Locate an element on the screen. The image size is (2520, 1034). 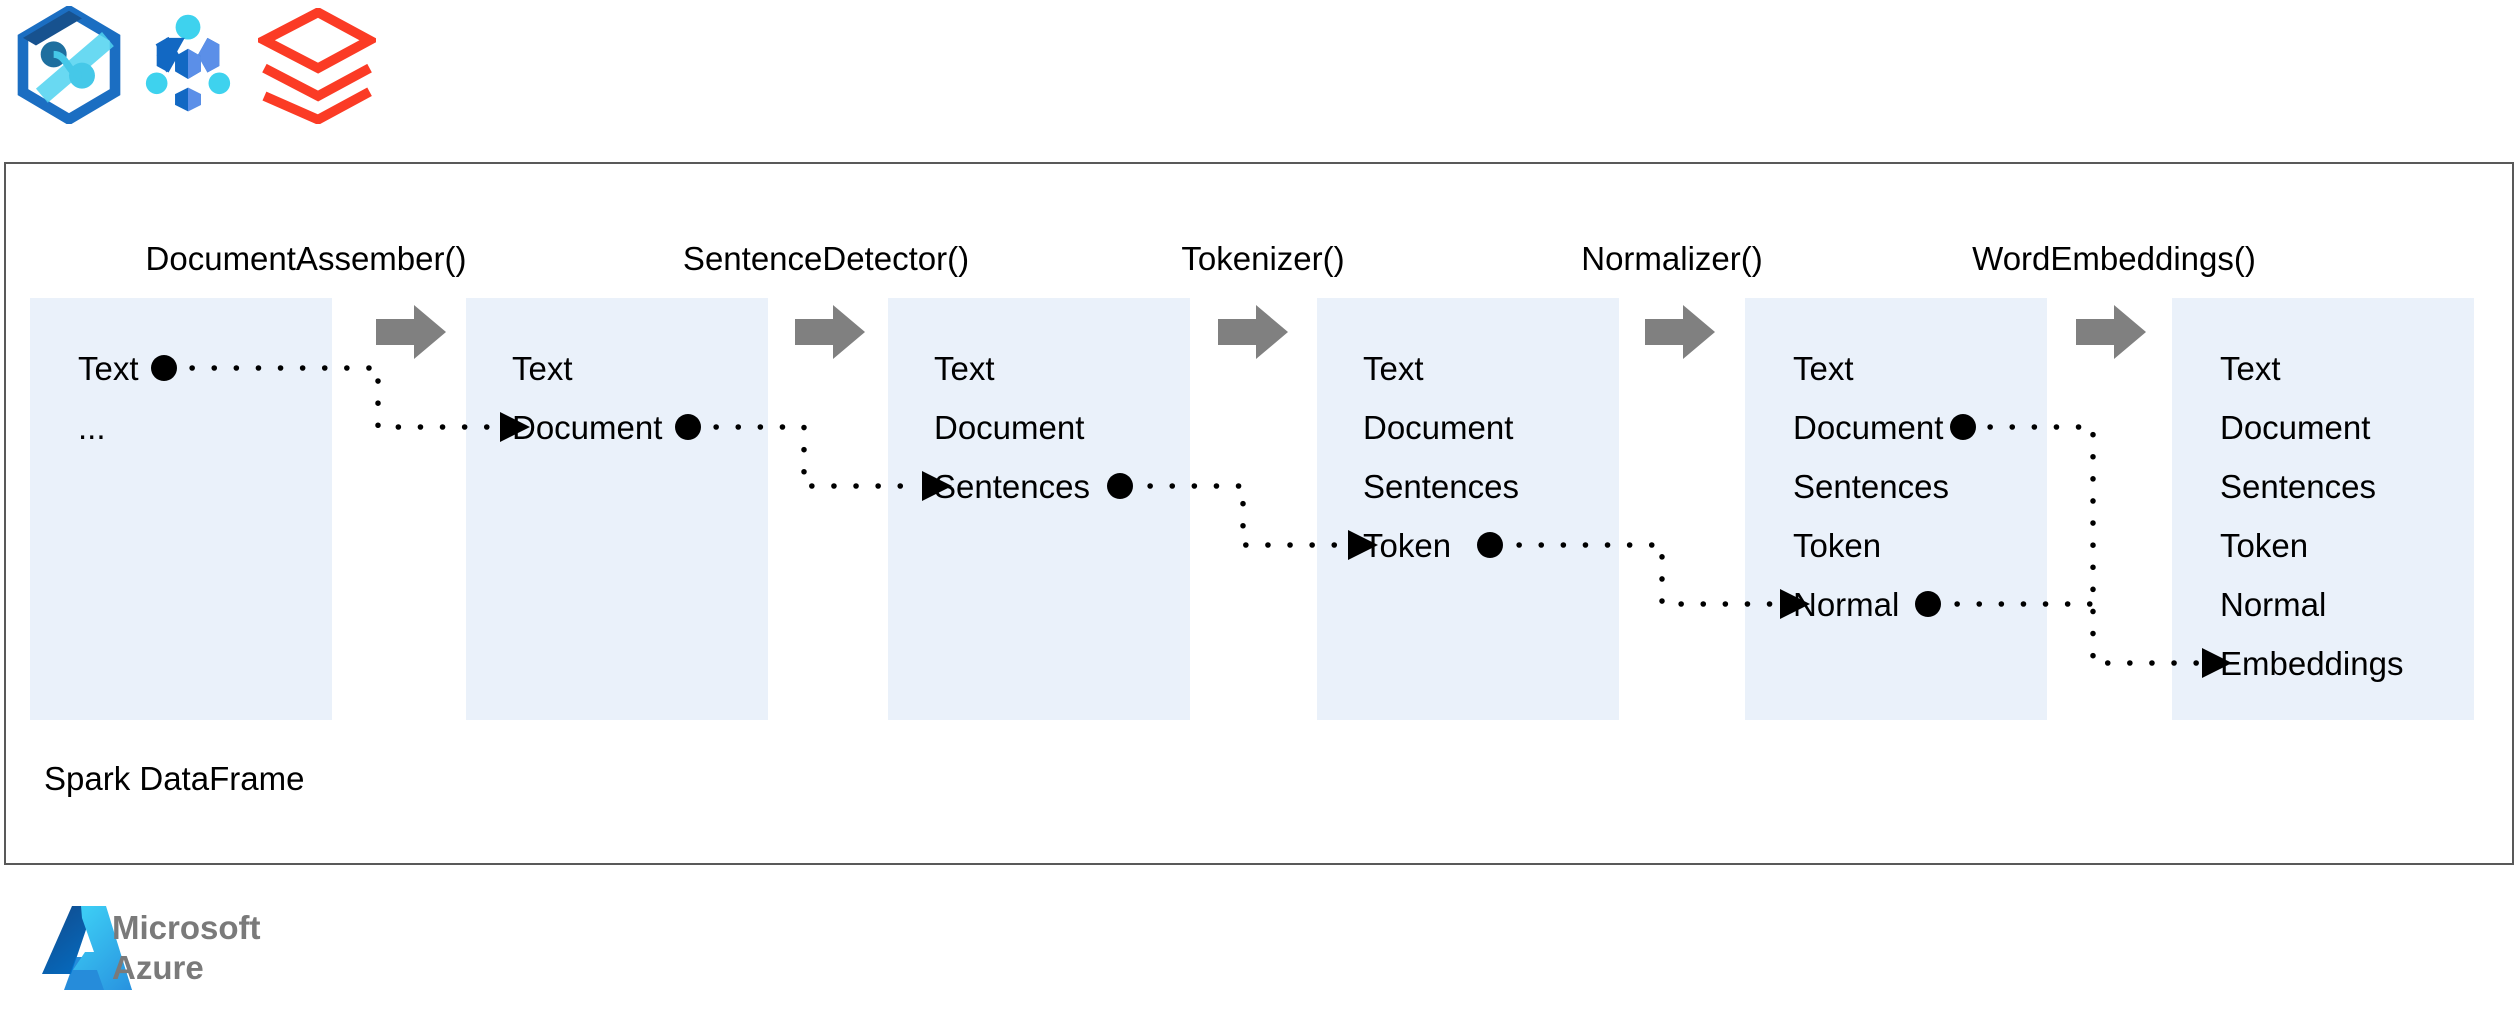
field-token-c6: Token is located at coordinates (2264, 545).